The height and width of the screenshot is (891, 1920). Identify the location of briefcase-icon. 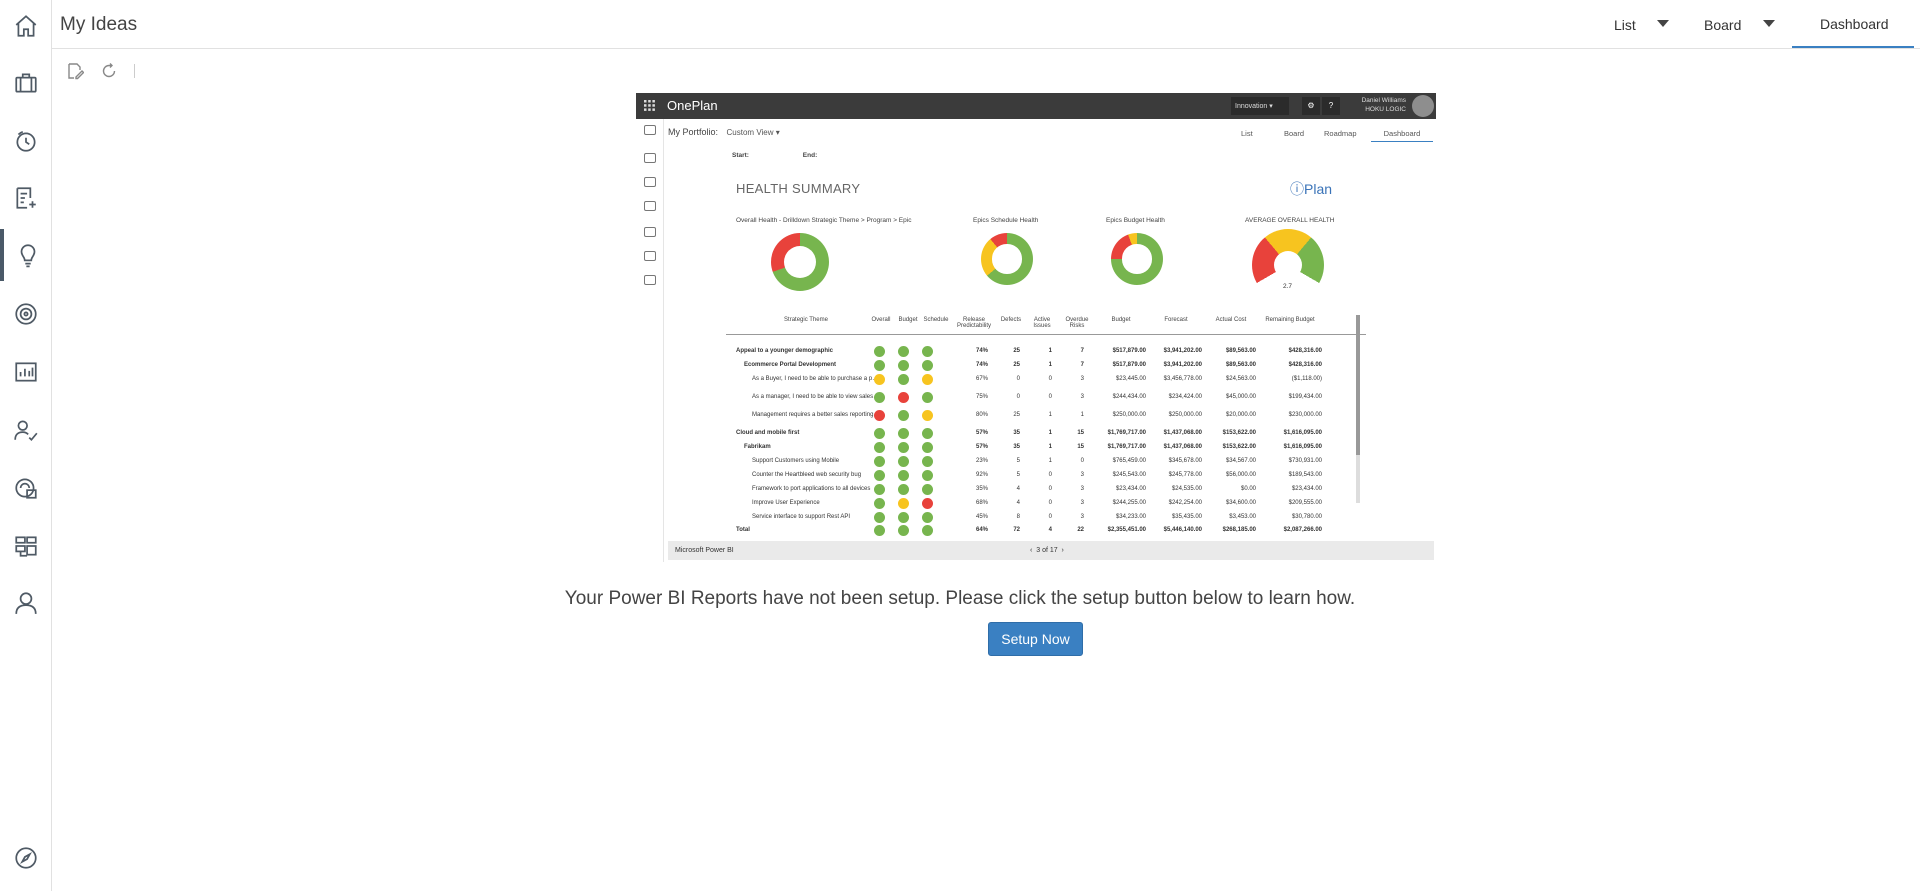
(26, 83).